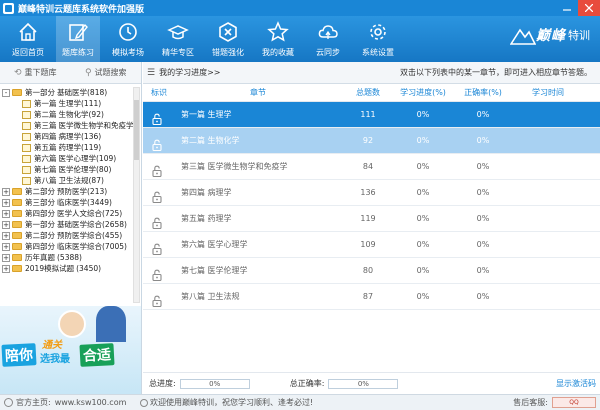 The width and height of the screenshot is (600, 410). I want to click on tree-node: 第六篇 医学心理学(109), so click(71, 158).